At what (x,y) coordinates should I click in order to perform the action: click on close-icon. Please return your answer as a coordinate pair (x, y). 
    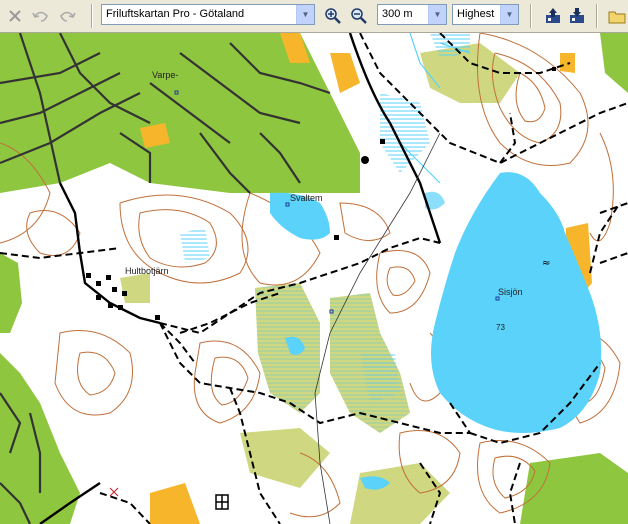
    Looking at the image, I should click on (15, 16).